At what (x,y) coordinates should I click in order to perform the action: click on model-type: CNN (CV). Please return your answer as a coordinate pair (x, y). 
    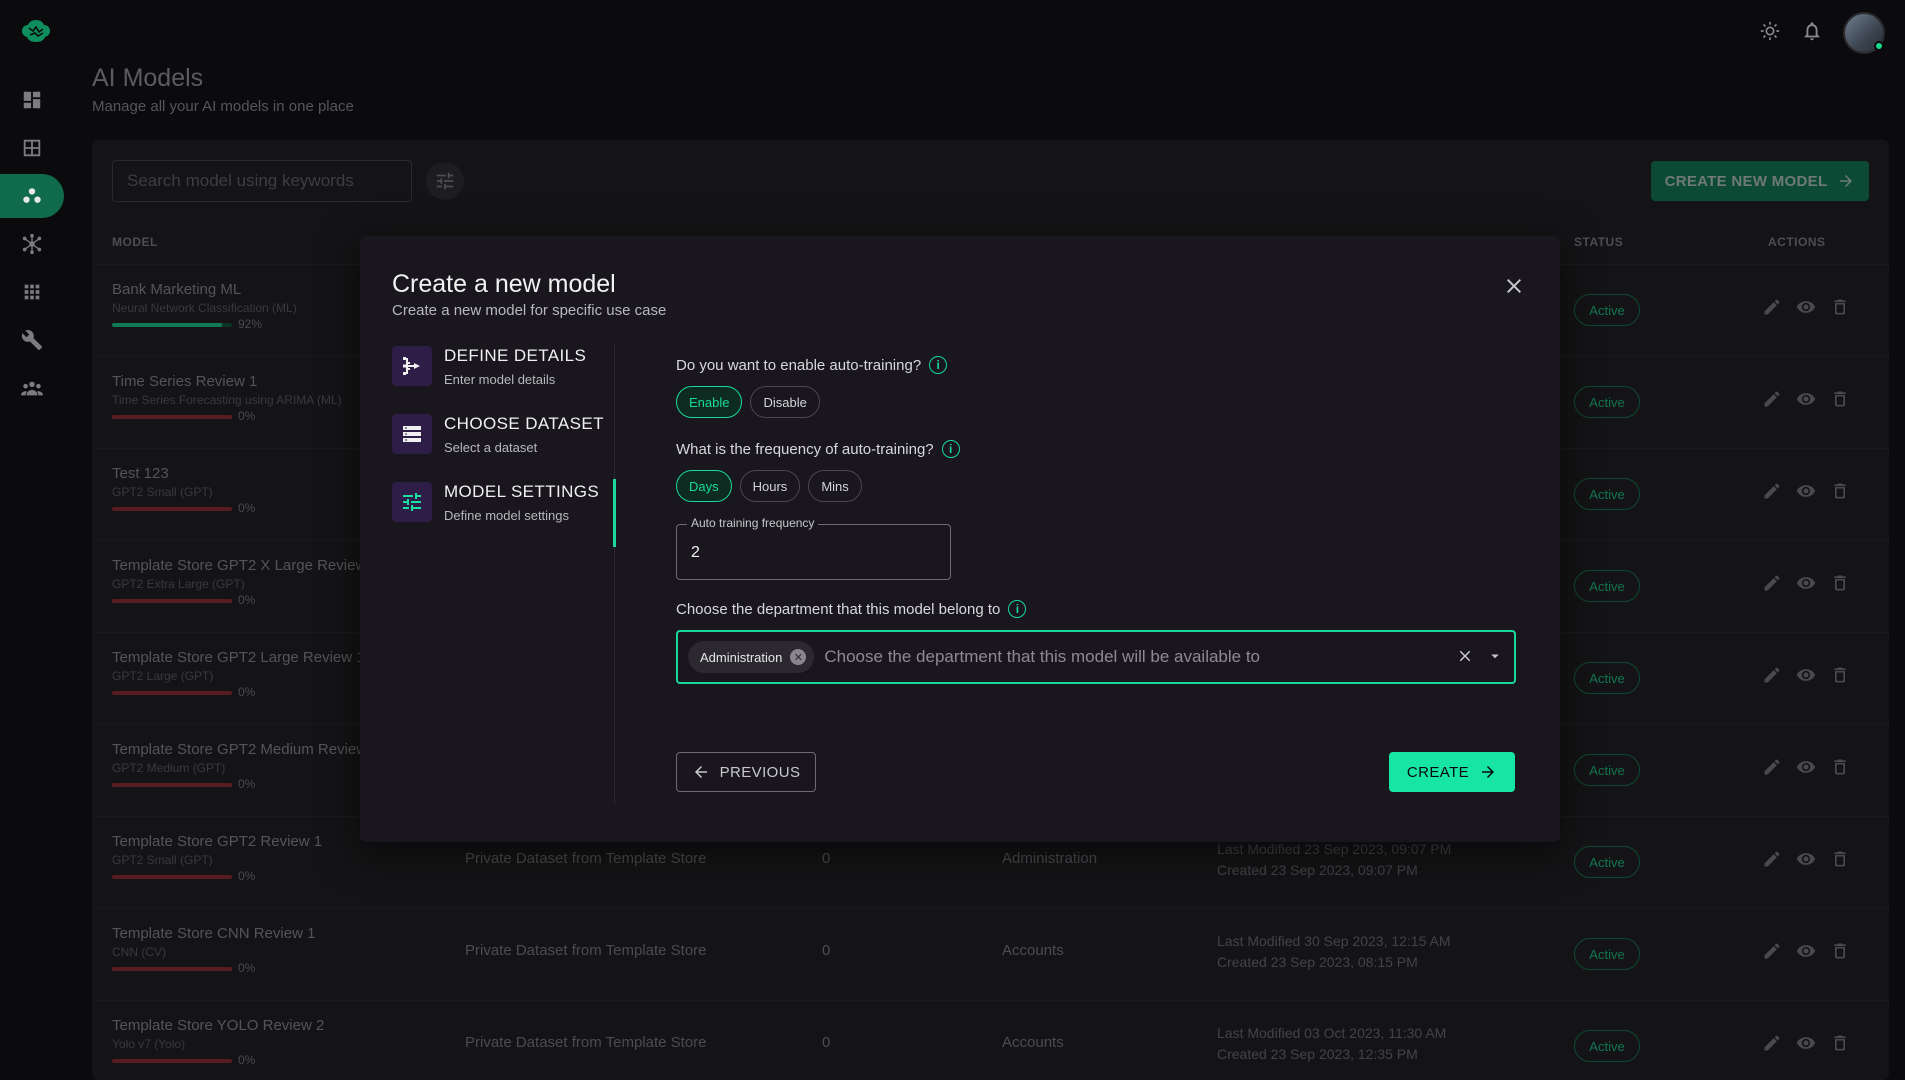
    Looking at the image, I should click on (139, 952).